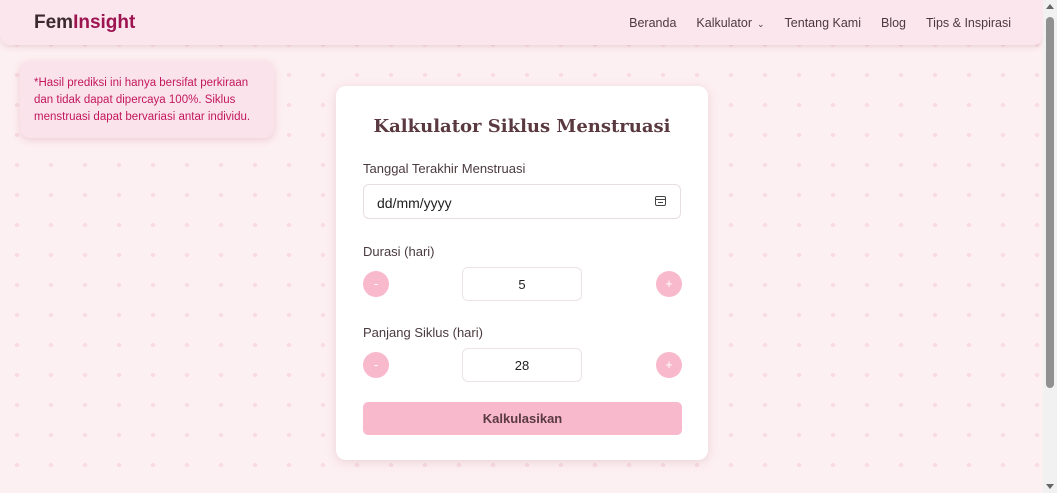  Describe the element at coordinates (724, 23) in the screenshot. I see `nav-kalkulator-label: Kalkulator` at that location.